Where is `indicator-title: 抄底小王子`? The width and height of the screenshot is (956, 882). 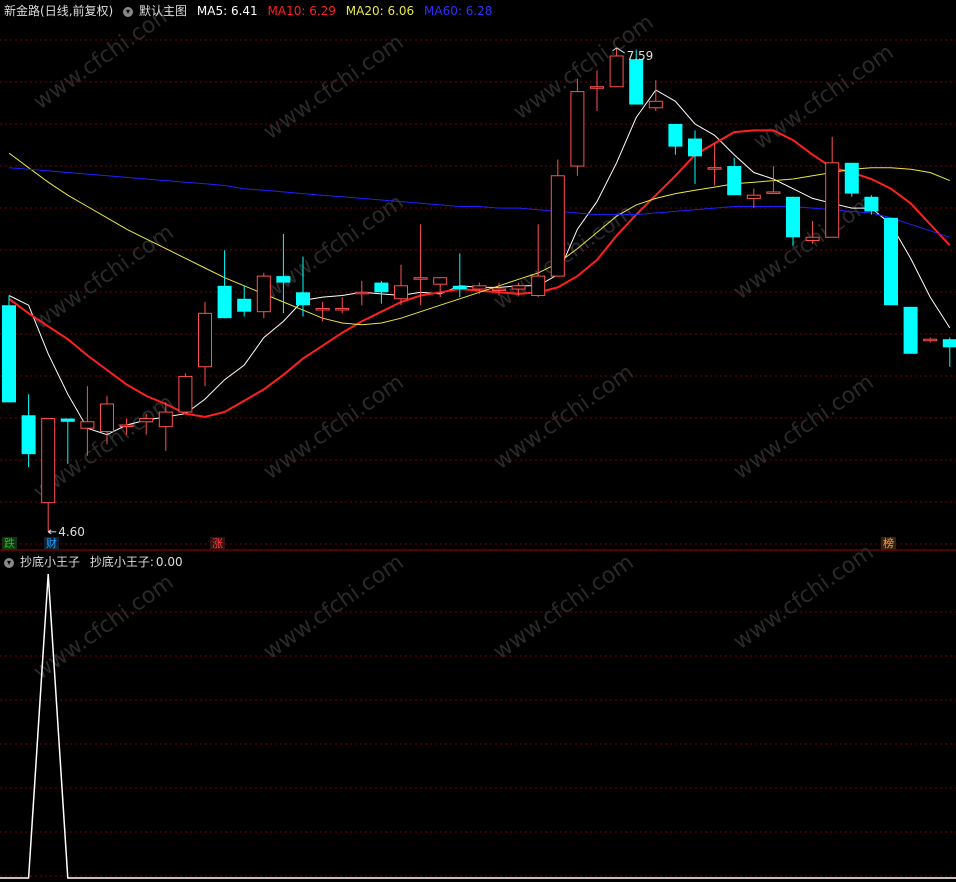
indicator-title: 抄底小王子 is located at coordinates (50, 562).